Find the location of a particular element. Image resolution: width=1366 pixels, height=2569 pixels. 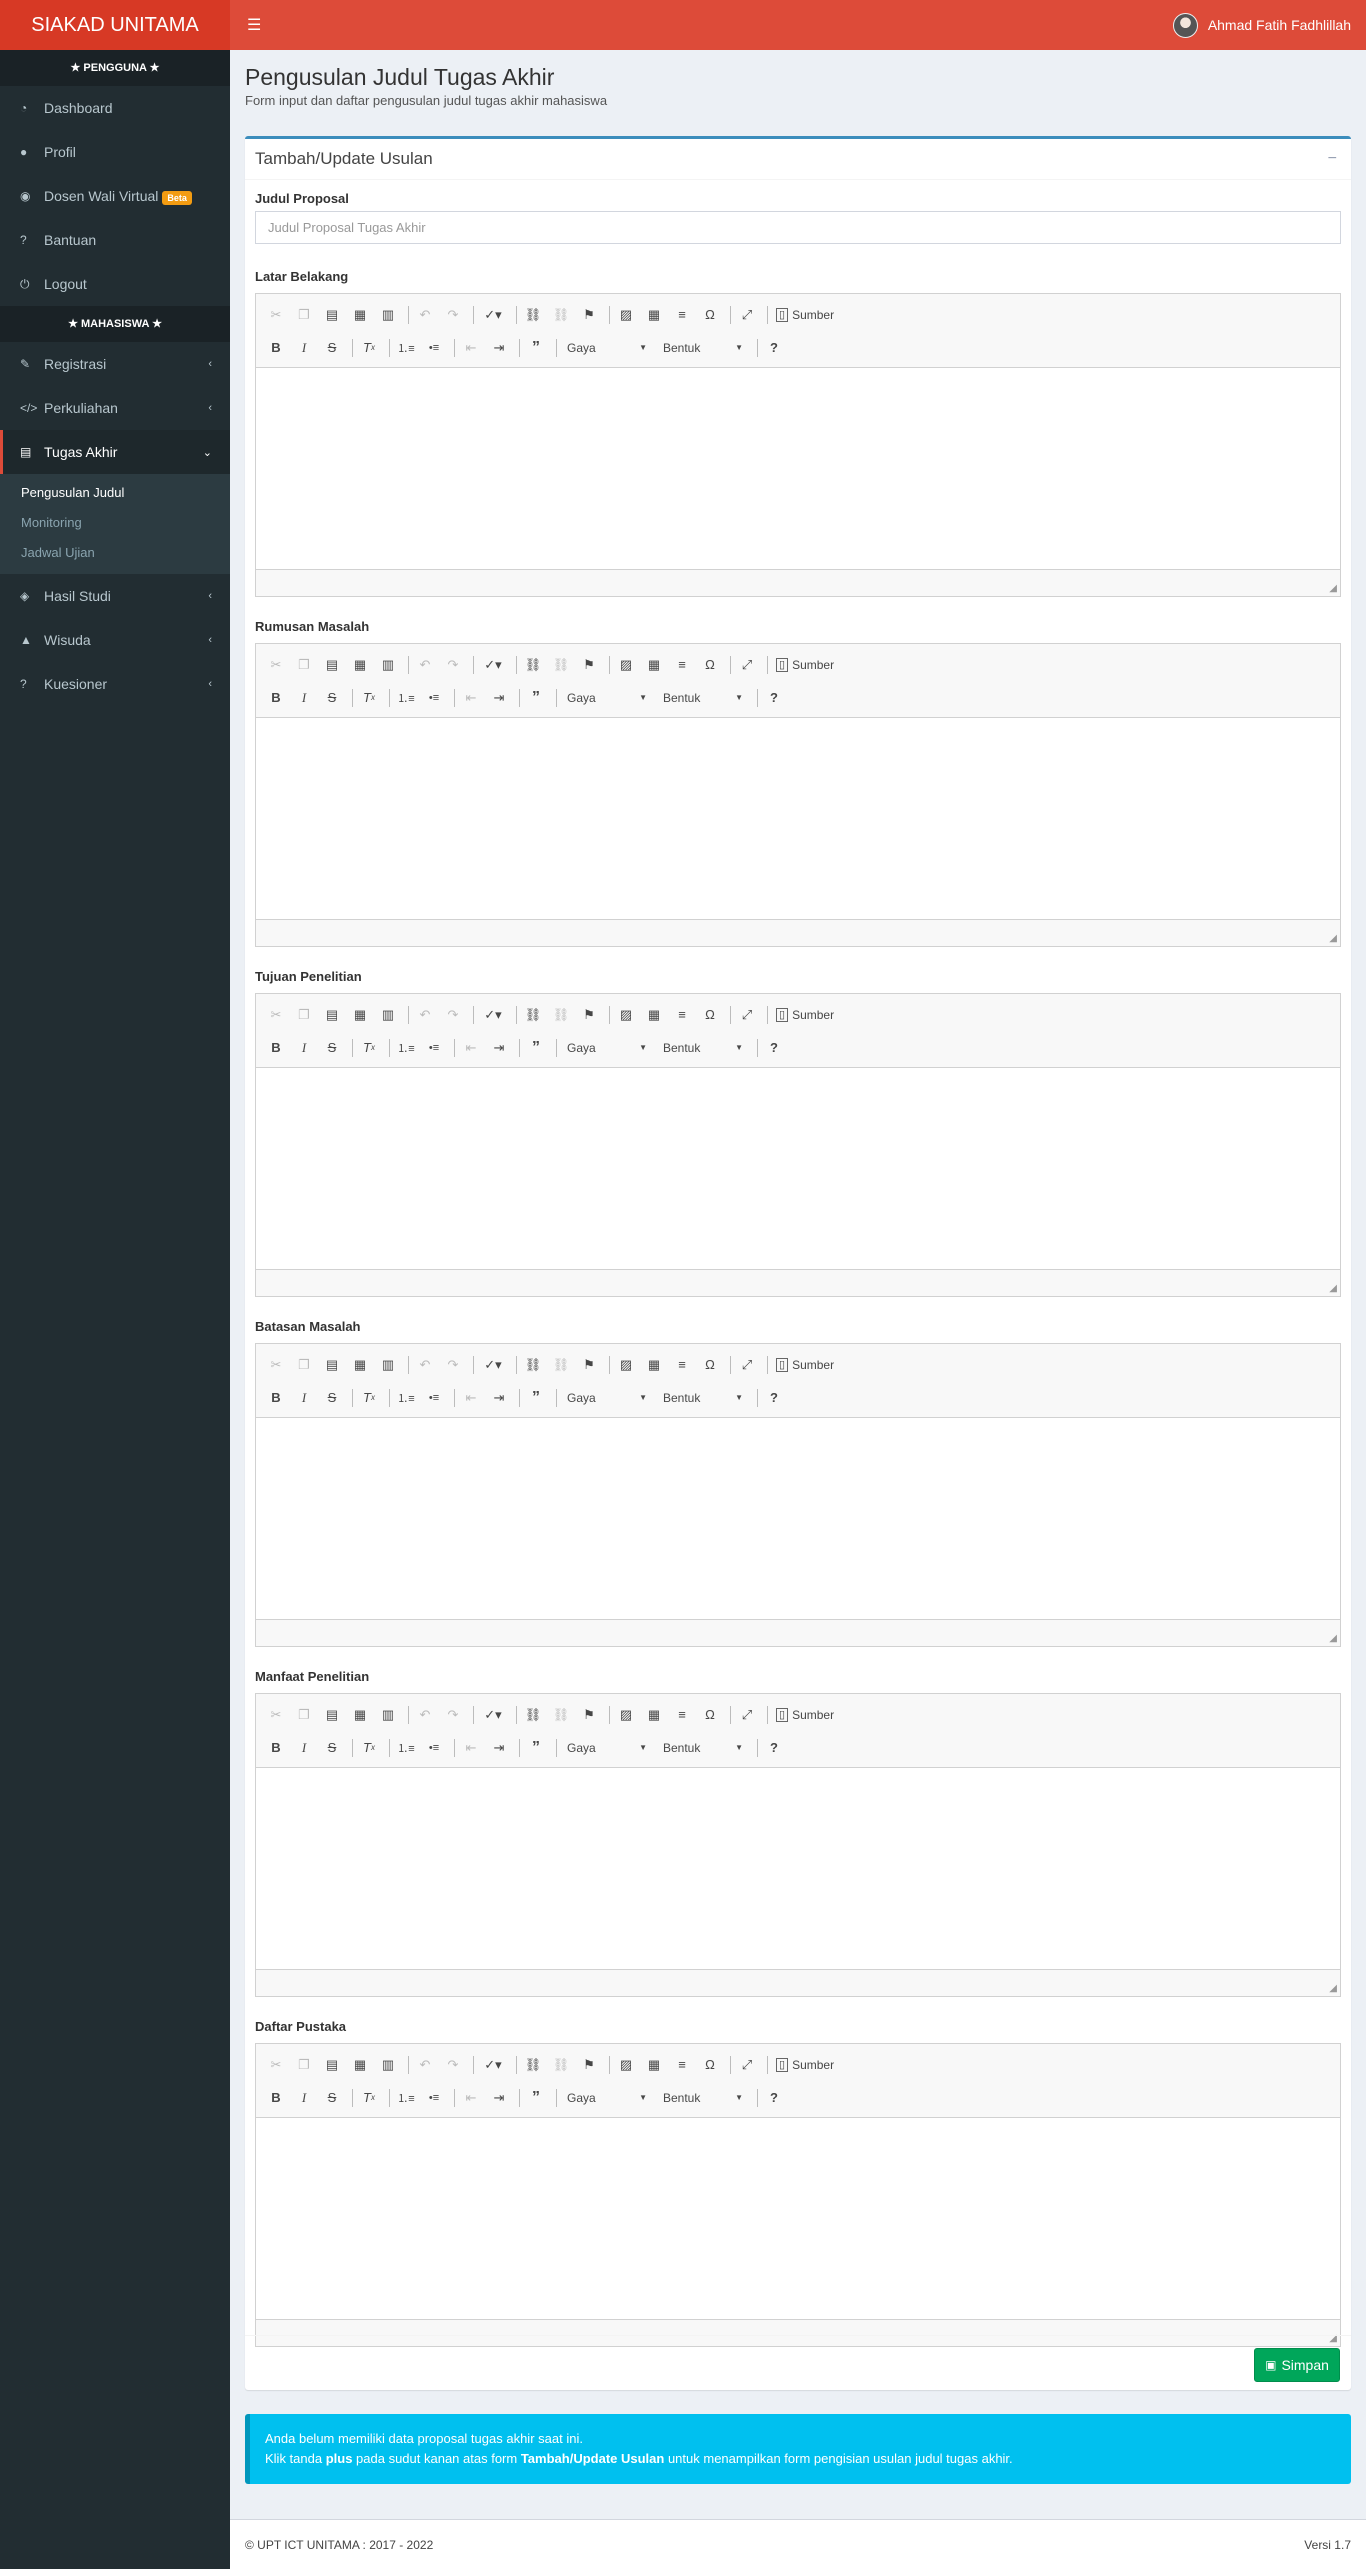

sidebar-item-logout: ⏻ Logout is located at coordinates (115, 284).